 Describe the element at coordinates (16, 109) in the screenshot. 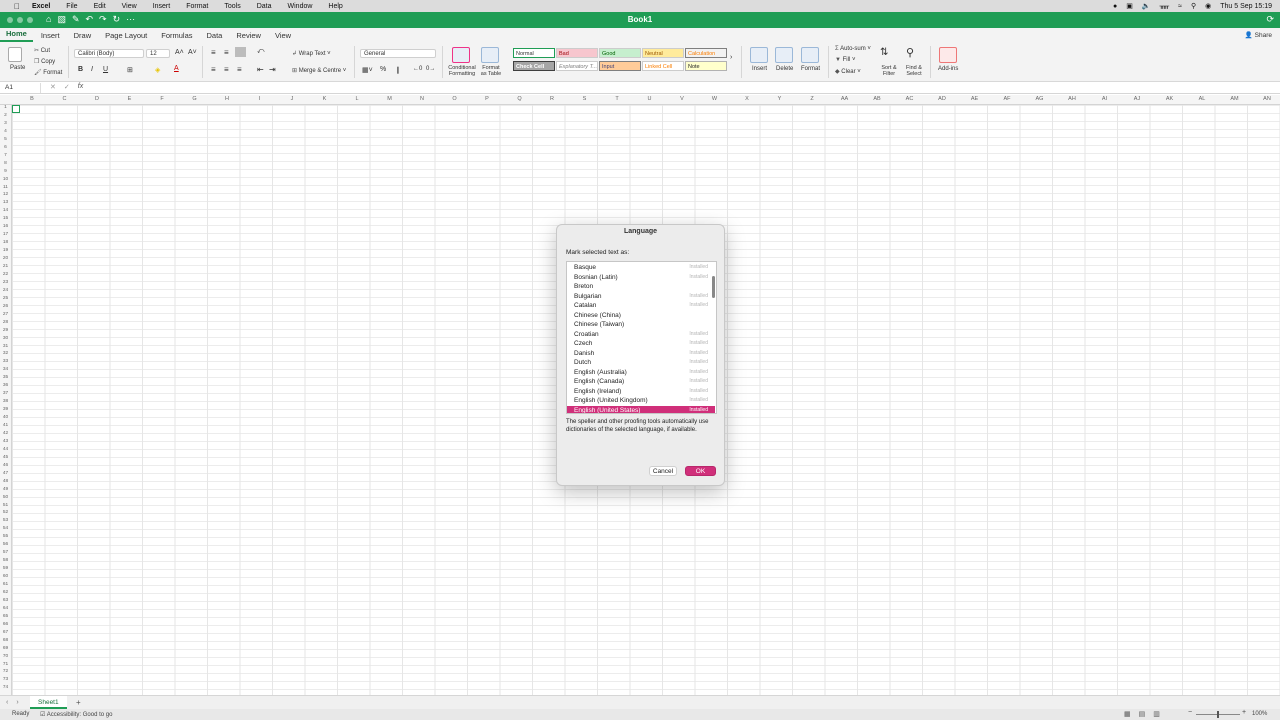

I see `active-cell` at that location.